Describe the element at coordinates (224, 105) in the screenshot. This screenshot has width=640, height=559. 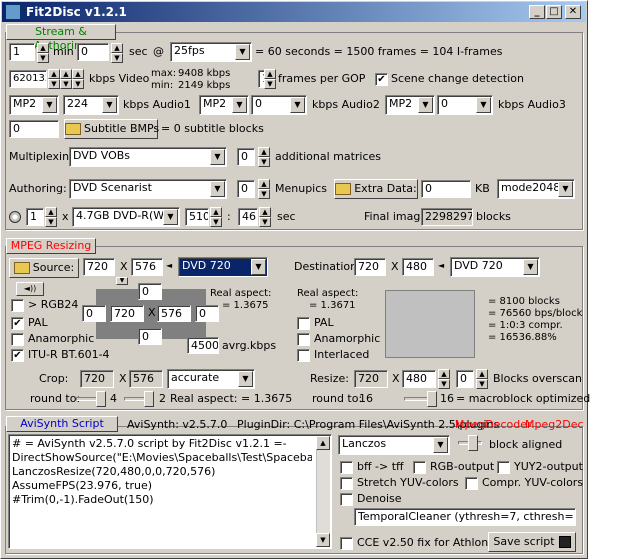
I see `audio2-type-select: MP2 ▼` at that location.